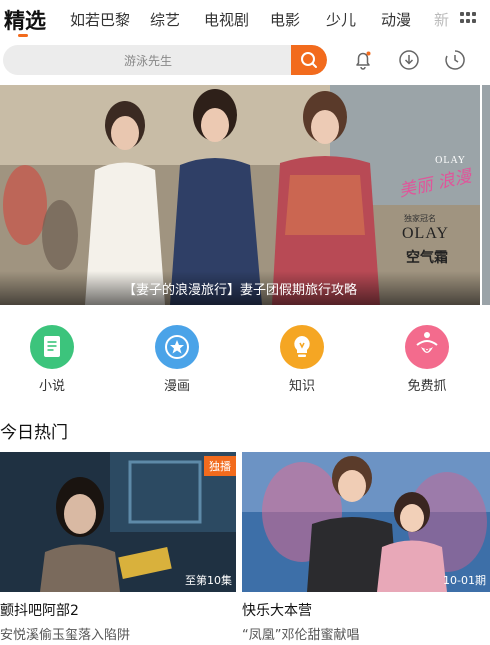  I want to click on tab-kids: 少儿, so click(341, 19).